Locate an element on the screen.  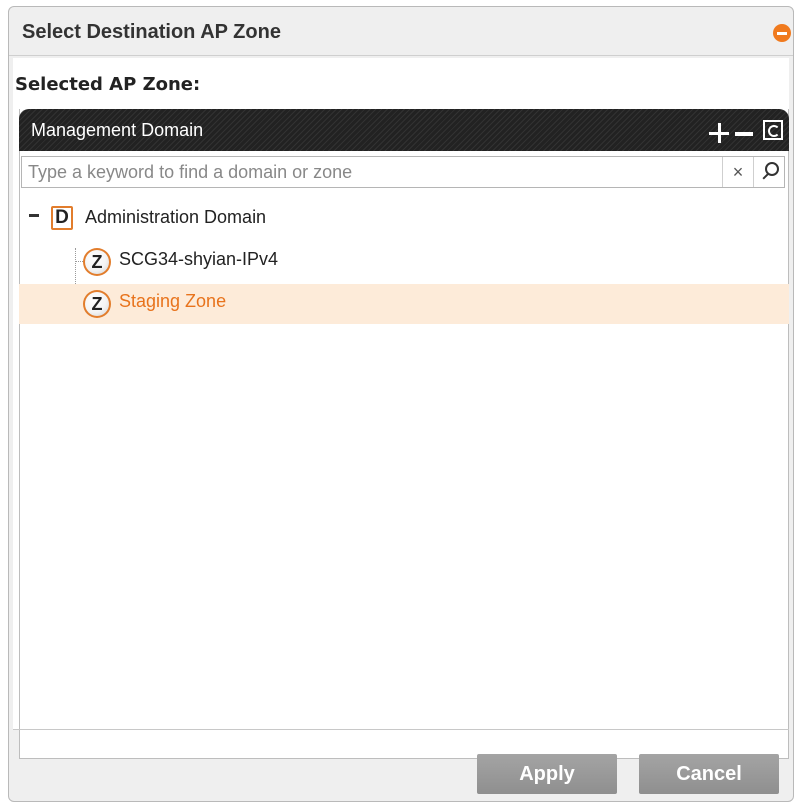
collapse-icon is located at coordinates (34, 215).